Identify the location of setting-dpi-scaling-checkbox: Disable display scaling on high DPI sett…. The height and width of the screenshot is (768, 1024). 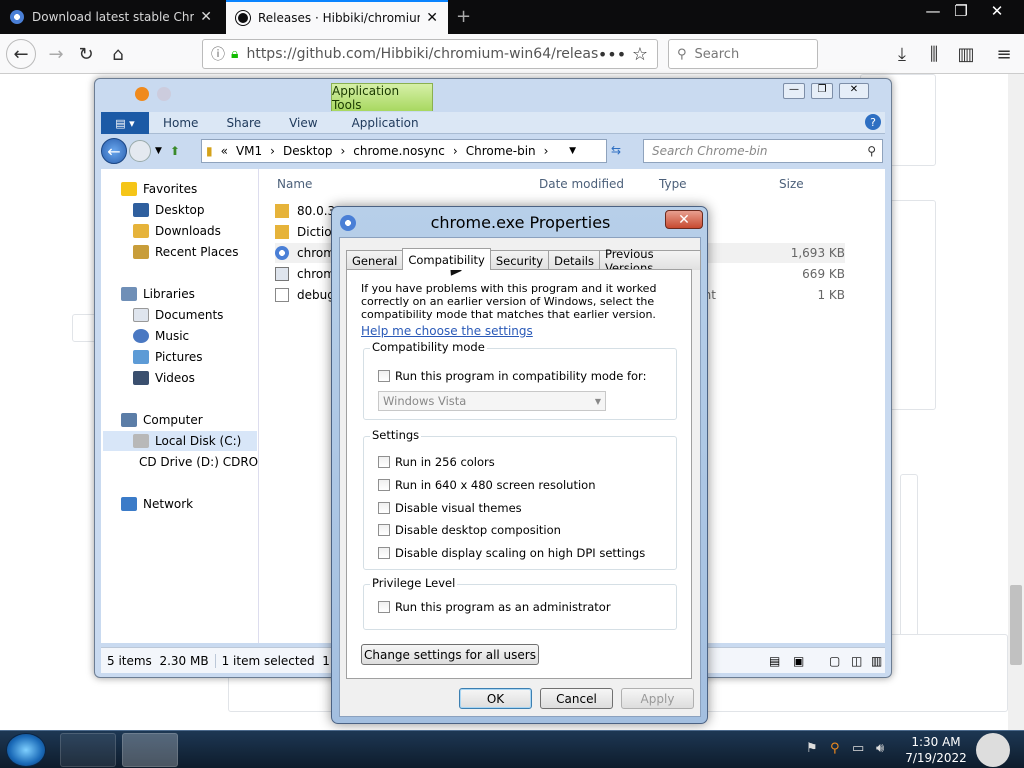
(511, 553).